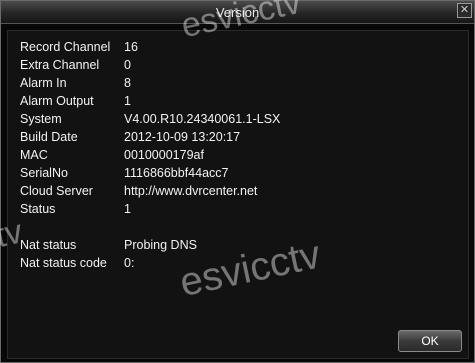 The height and width of the screenshot is (363, 475). What do you see at coordinates (127, 65) in the screenshot?
I see `info-value: 0` at bounding box center [127, 65].